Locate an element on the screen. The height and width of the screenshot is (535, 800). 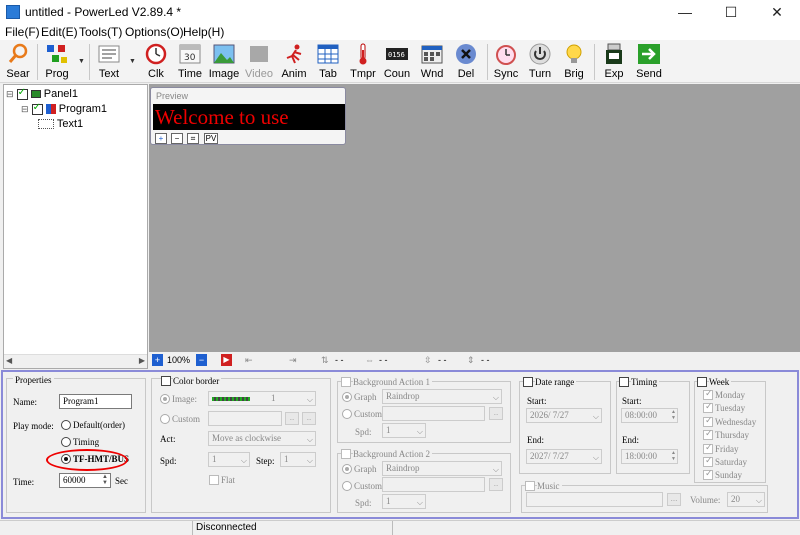
brightness-button: Brig is located at coordinates (574, 62).